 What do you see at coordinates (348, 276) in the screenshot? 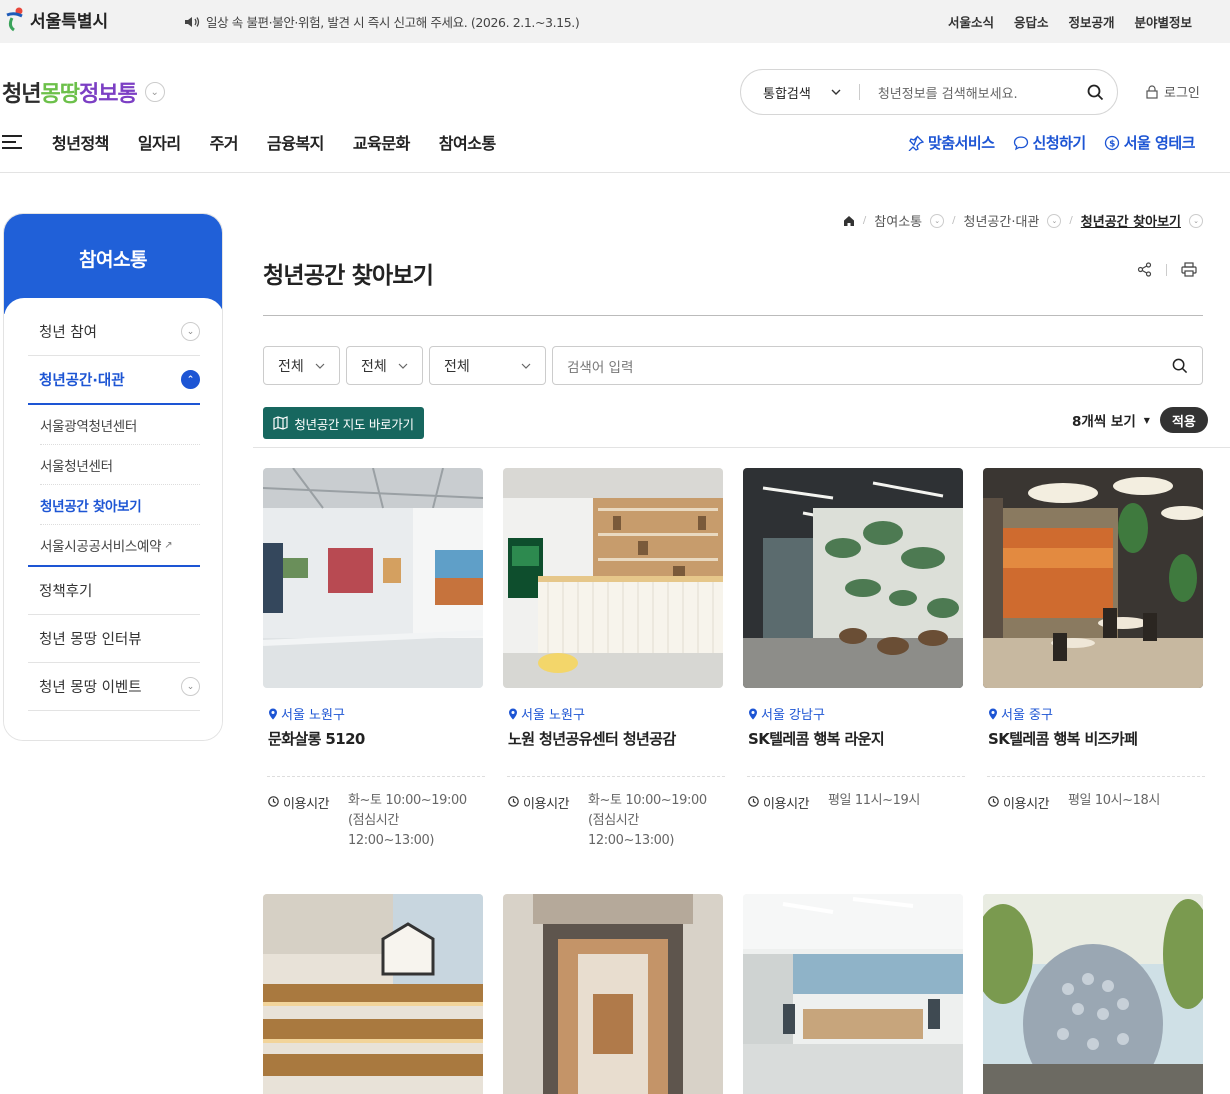
I see `page-title: 청년공간 찾아보기` at bounding box center [348, 276].